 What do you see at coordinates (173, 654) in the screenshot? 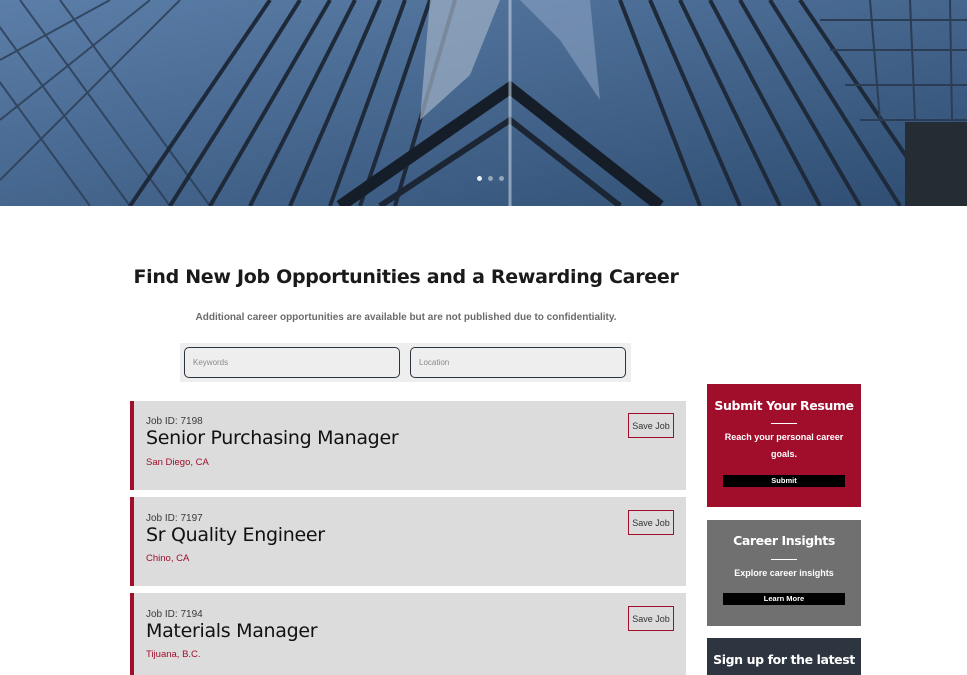
I see `job-location: Tijuana, B.C.` at bounding box center [173, 654].